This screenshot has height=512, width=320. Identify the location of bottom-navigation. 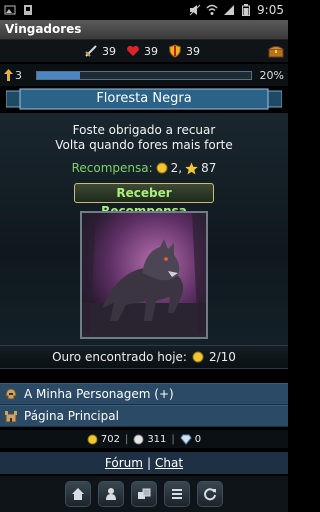
(144, 494).